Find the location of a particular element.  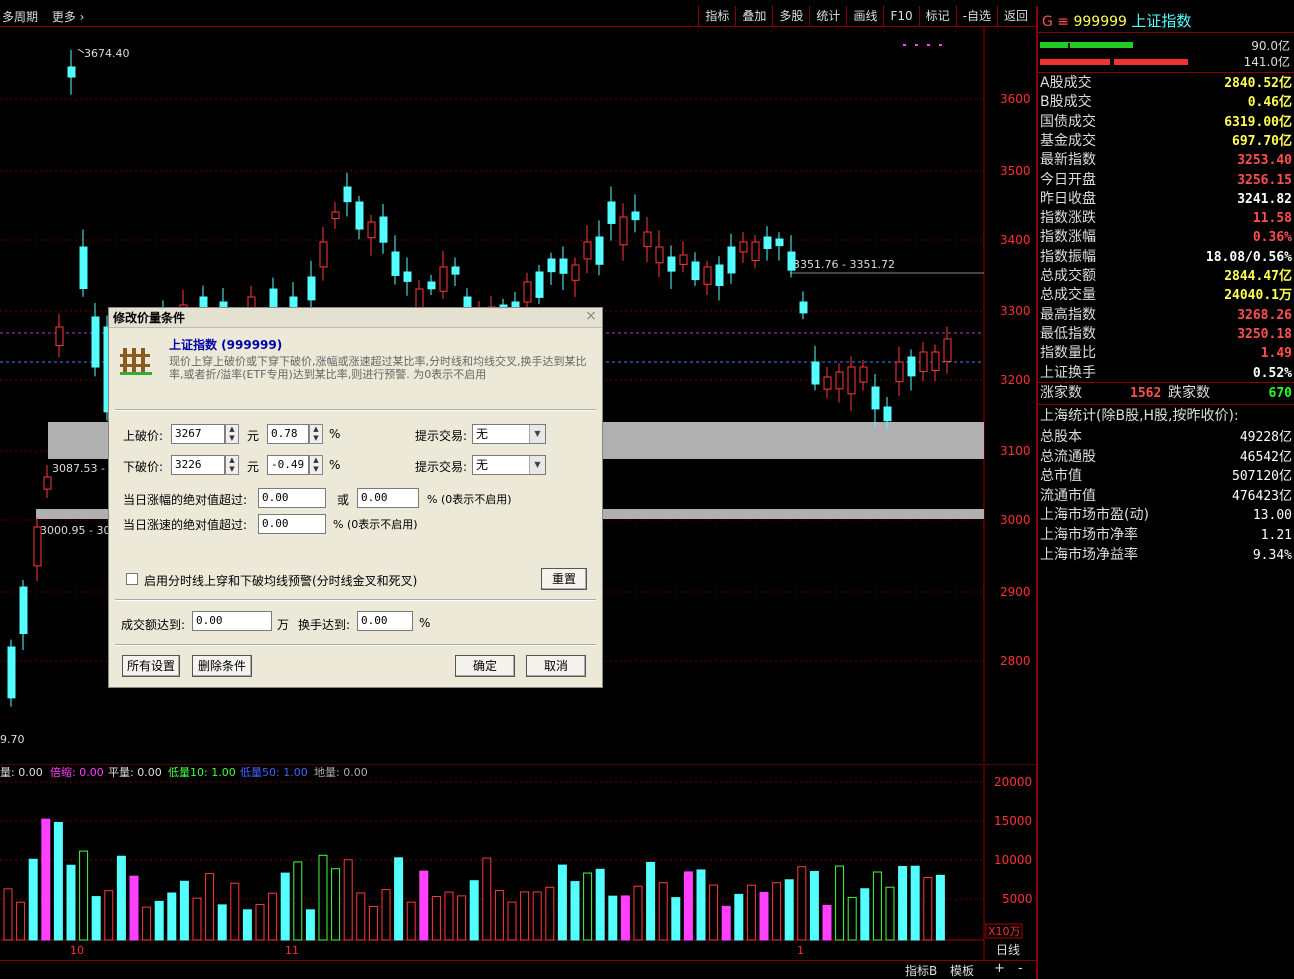

vol-legend: 地量: 0.00 is located at coordinates (341, 772).